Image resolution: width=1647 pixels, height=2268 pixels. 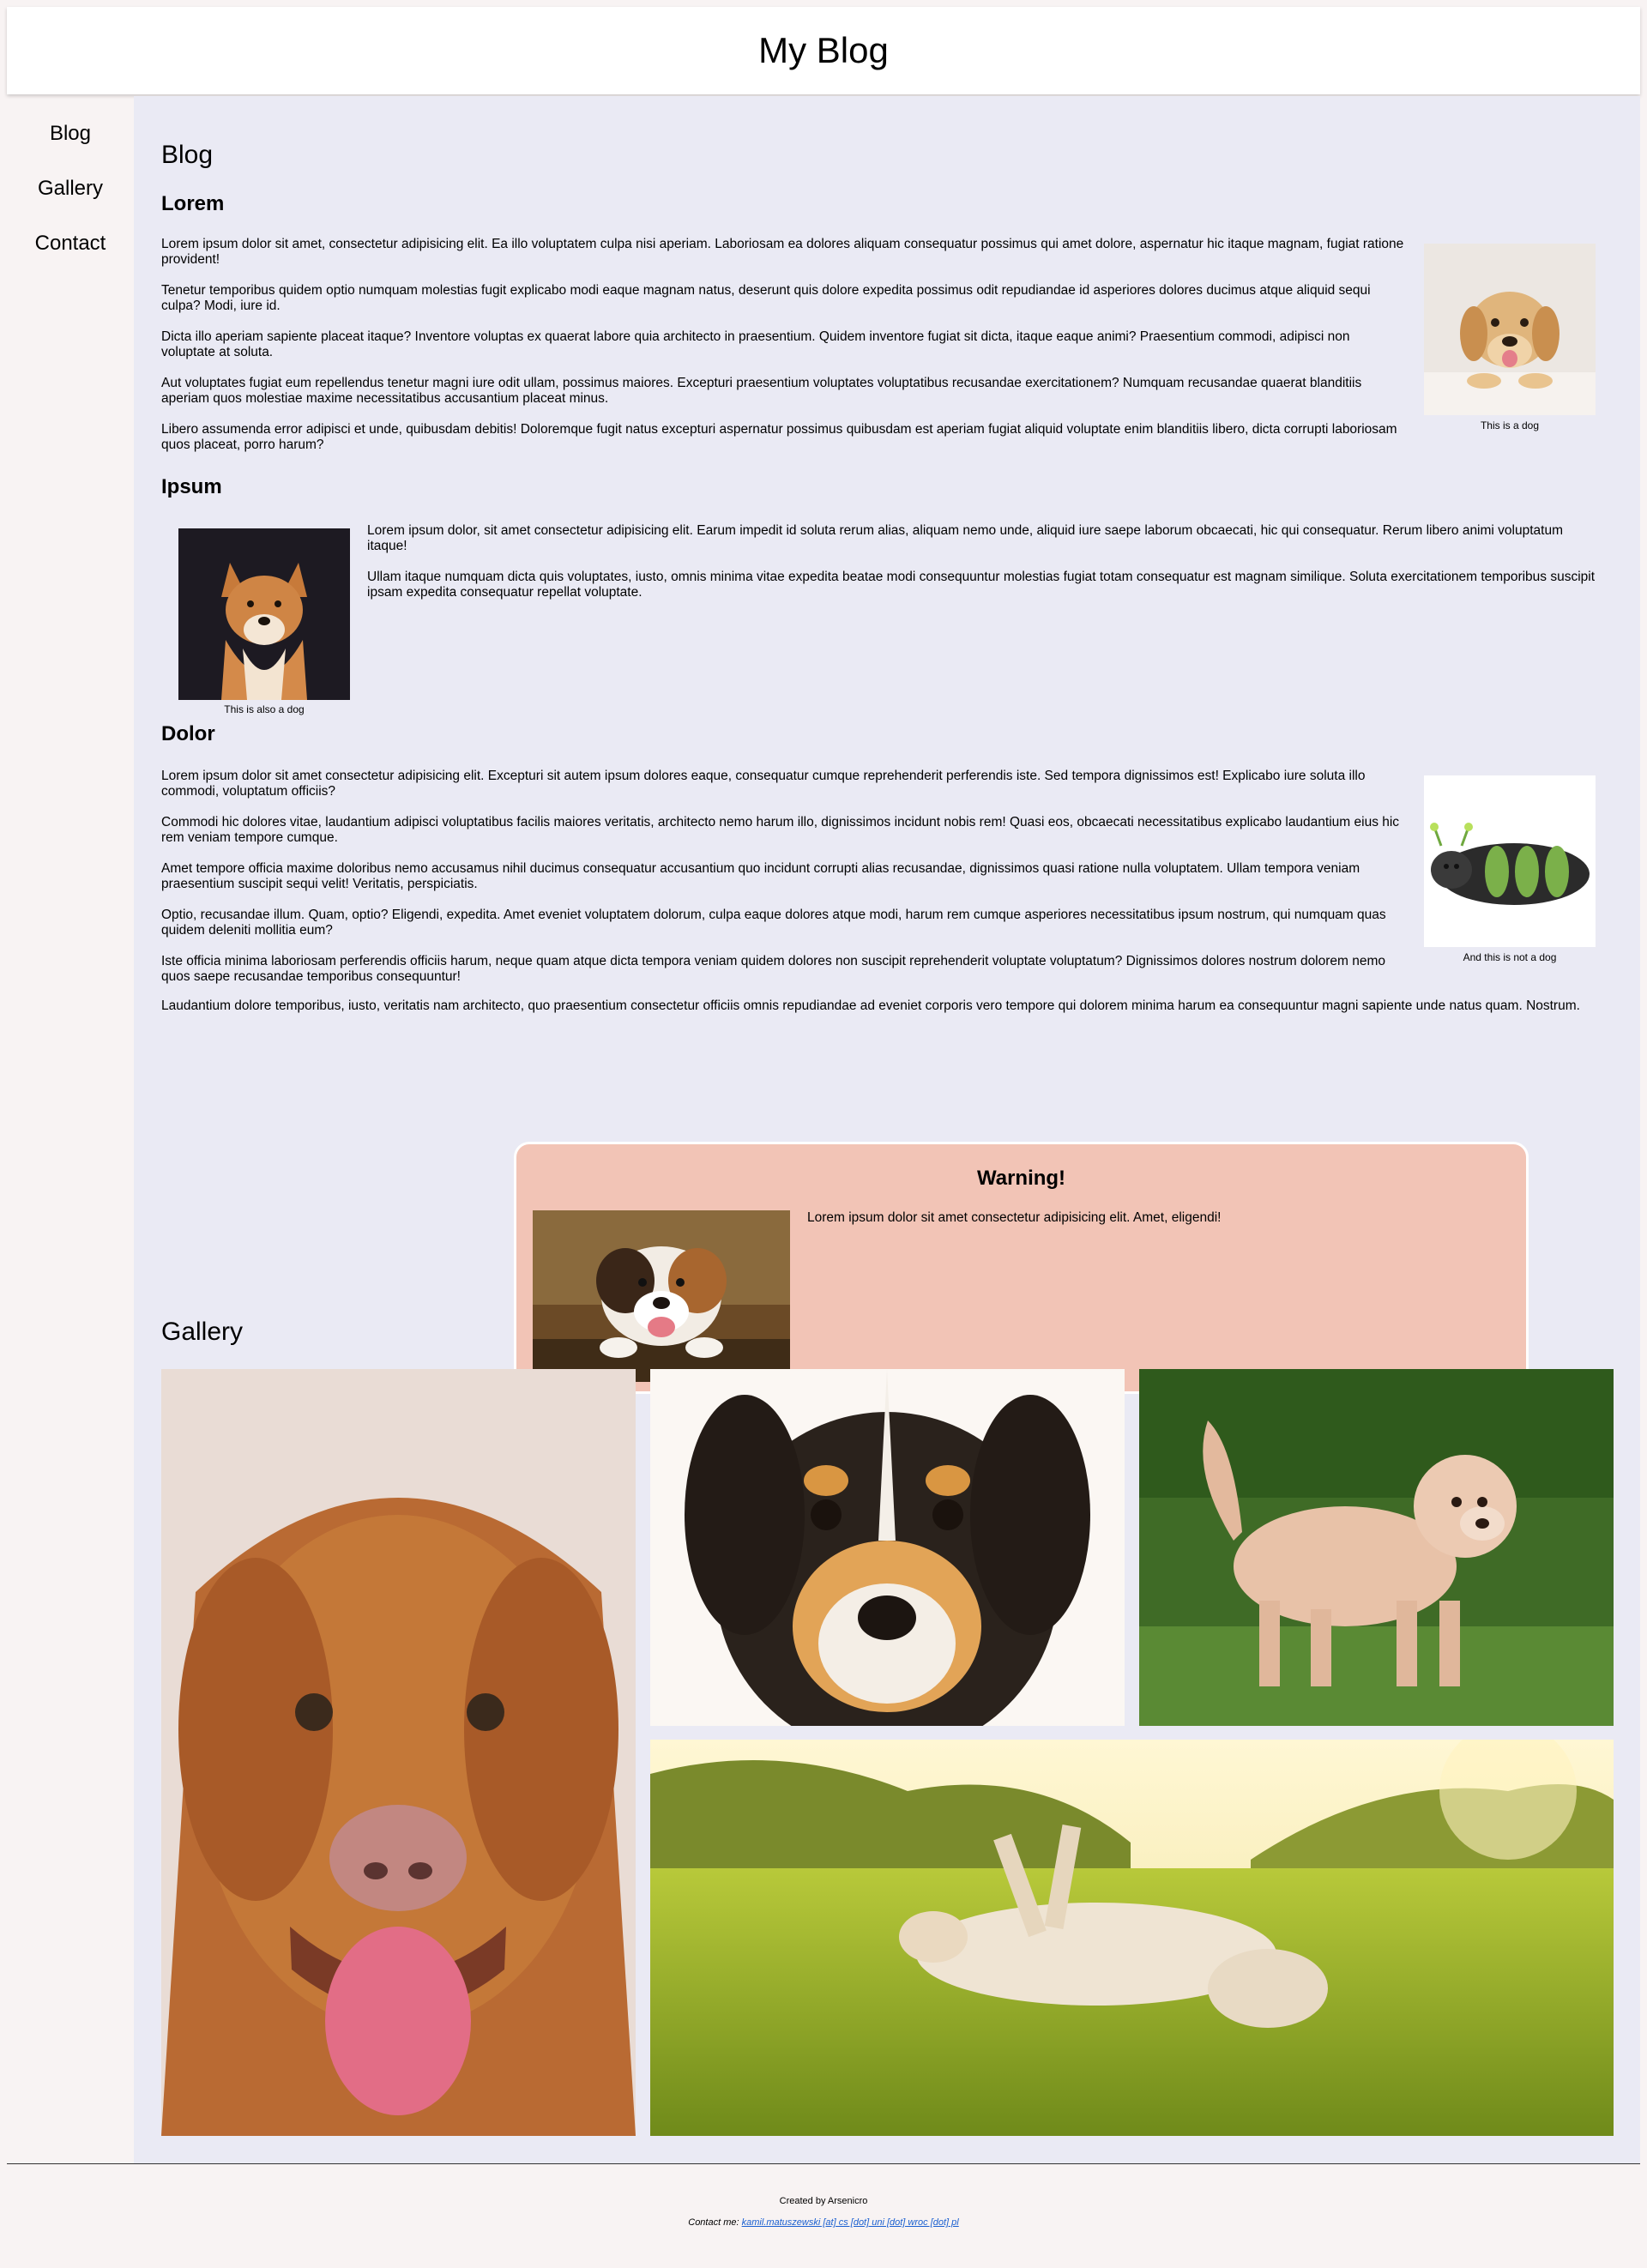 I want to click on caterpillar-costume-dog-photo, so click(x=1510, y=861).